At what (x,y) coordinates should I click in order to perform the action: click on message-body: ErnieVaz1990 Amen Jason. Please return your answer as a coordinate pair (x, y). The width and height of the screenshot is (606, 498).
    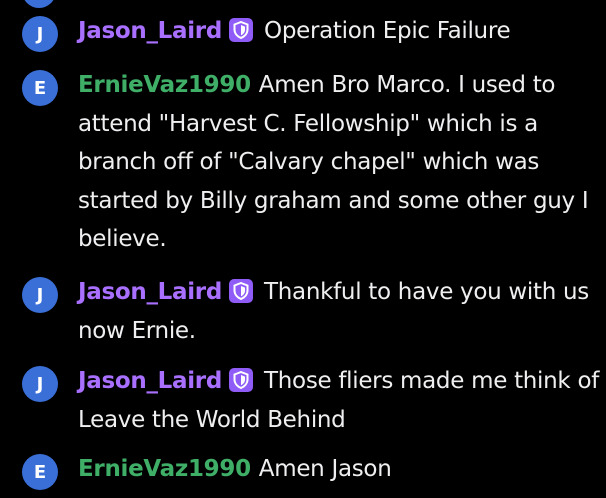
    Looking at the image, I should click on (341, 469).